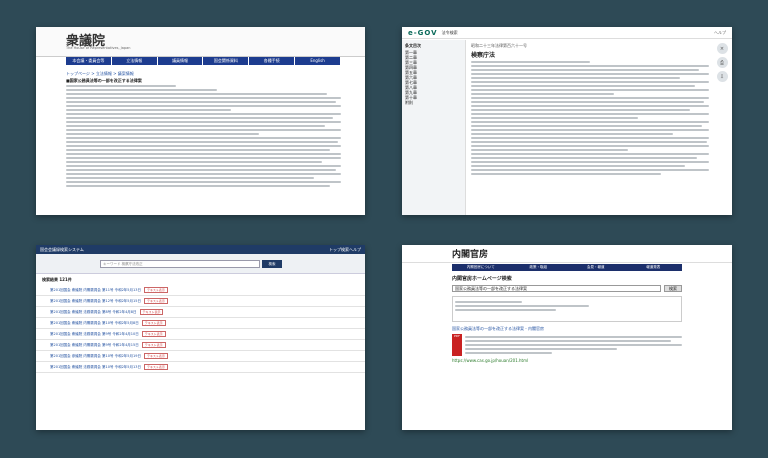 This screenshot has width=768, height=458. I want to click on breadcrumb: トップページ > 立法情報 > 議案情報, so click(203, 73).